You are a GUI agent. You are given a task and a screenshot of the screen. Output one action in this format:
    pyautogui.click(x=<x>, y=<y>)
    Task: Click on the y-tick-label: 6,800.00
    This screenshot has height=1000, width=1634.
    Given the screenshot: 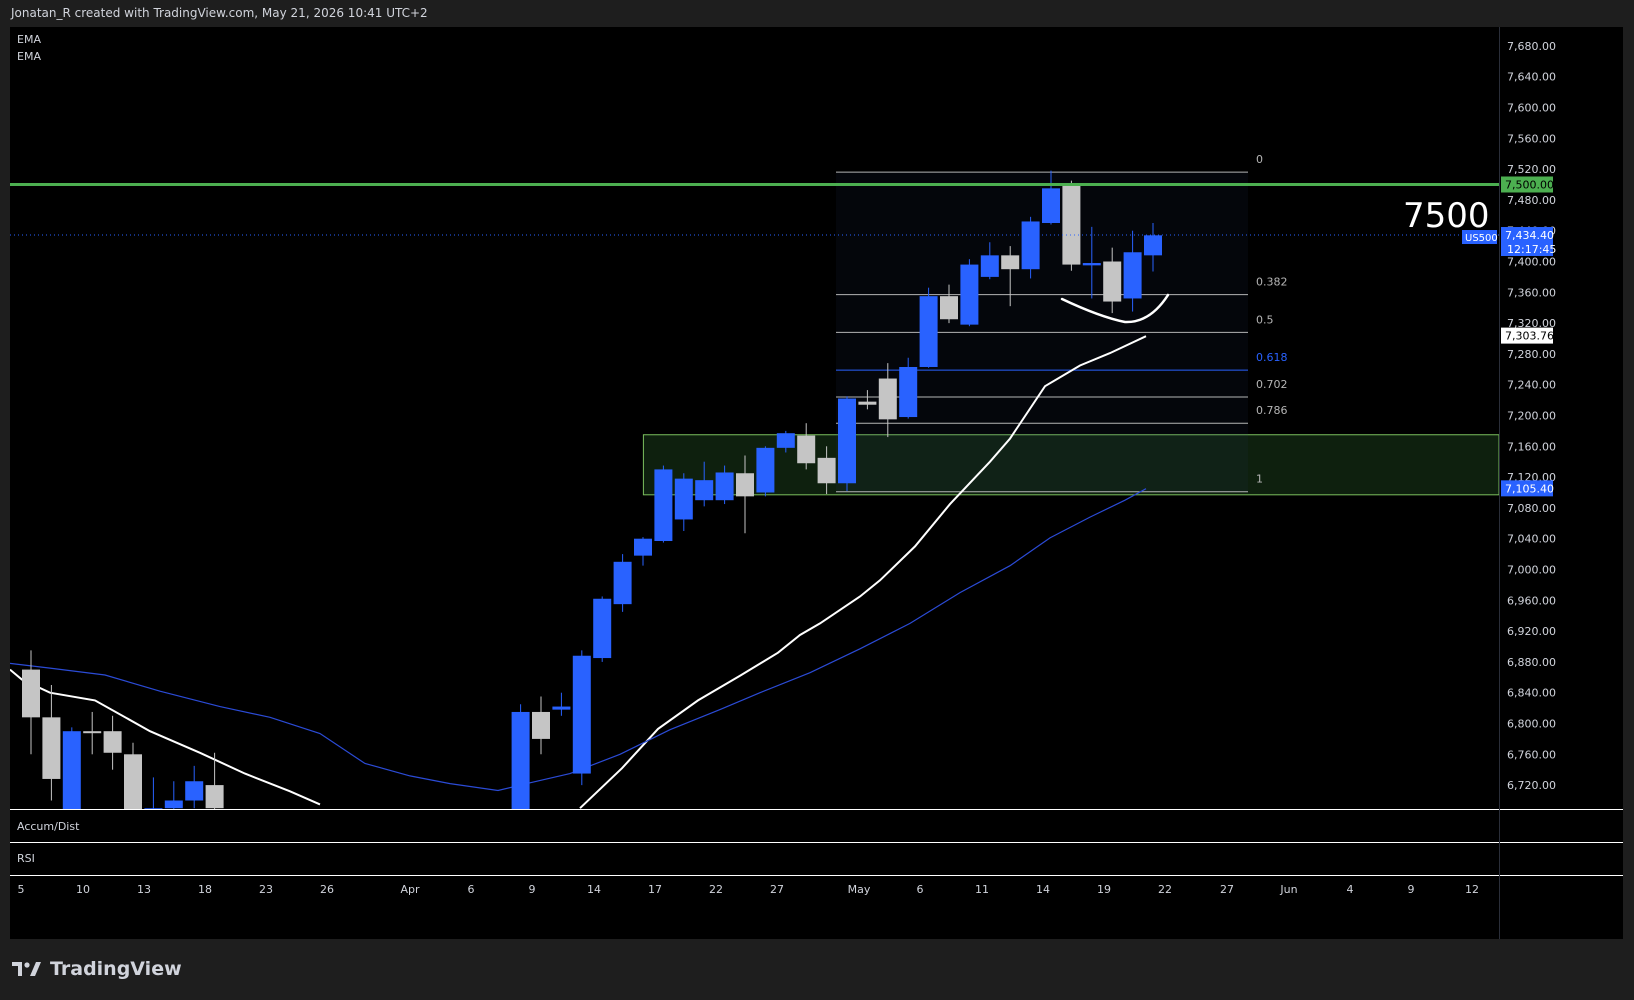 What is the action you would take?
    pyautogui.click(x=1531, y=724)
    